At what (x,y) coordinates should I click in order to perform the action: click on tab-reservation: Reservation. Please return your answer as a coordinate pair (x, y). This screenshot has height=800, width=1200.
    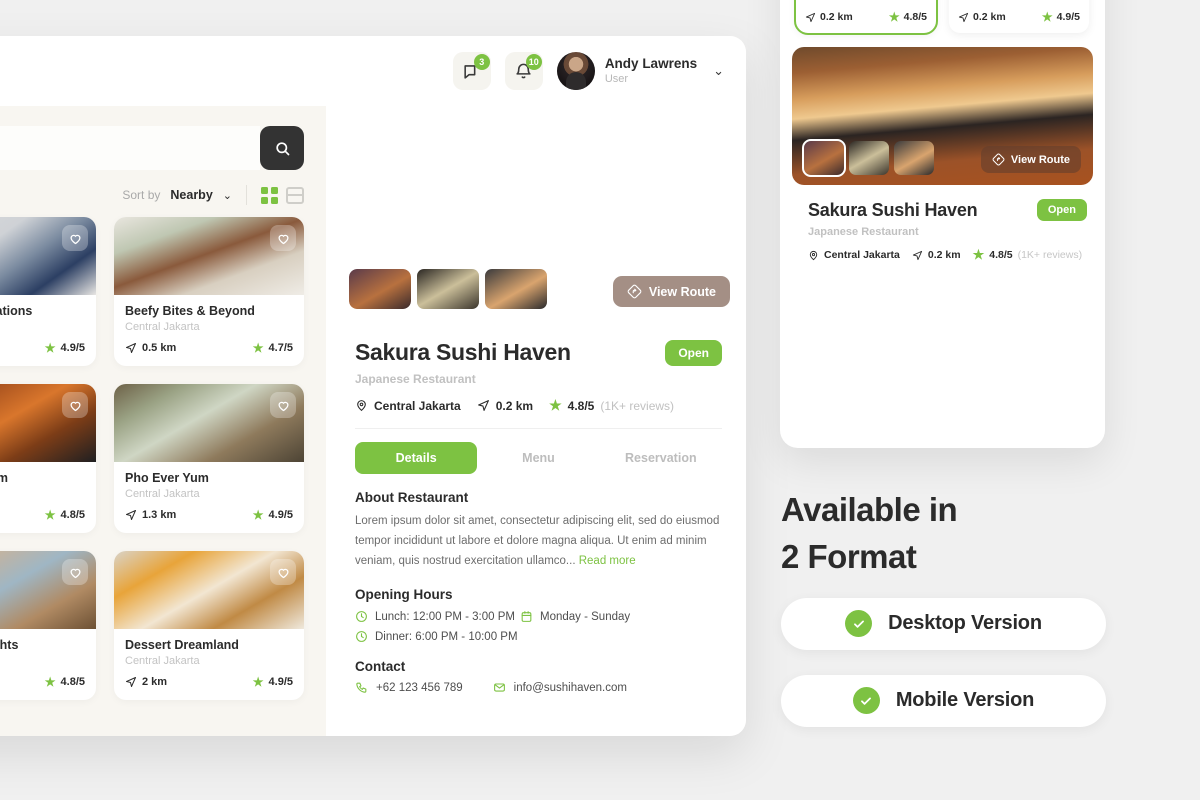
    Looking at the image, I should click on (661, 458).